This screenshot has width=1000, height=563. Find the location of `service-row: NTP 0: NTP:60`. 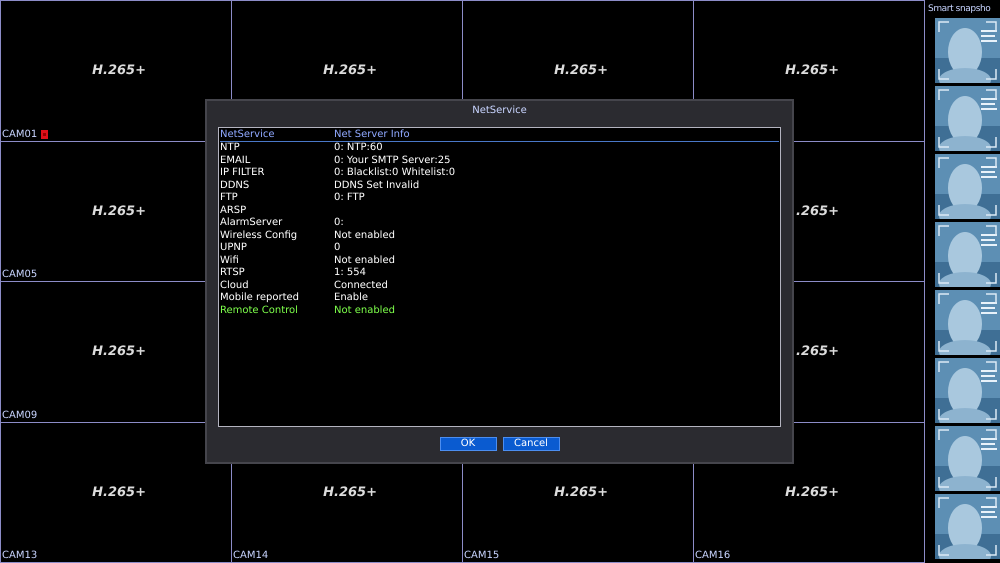

service-row: NTP 0: NTP:60 is located at coordinates (499, 148).